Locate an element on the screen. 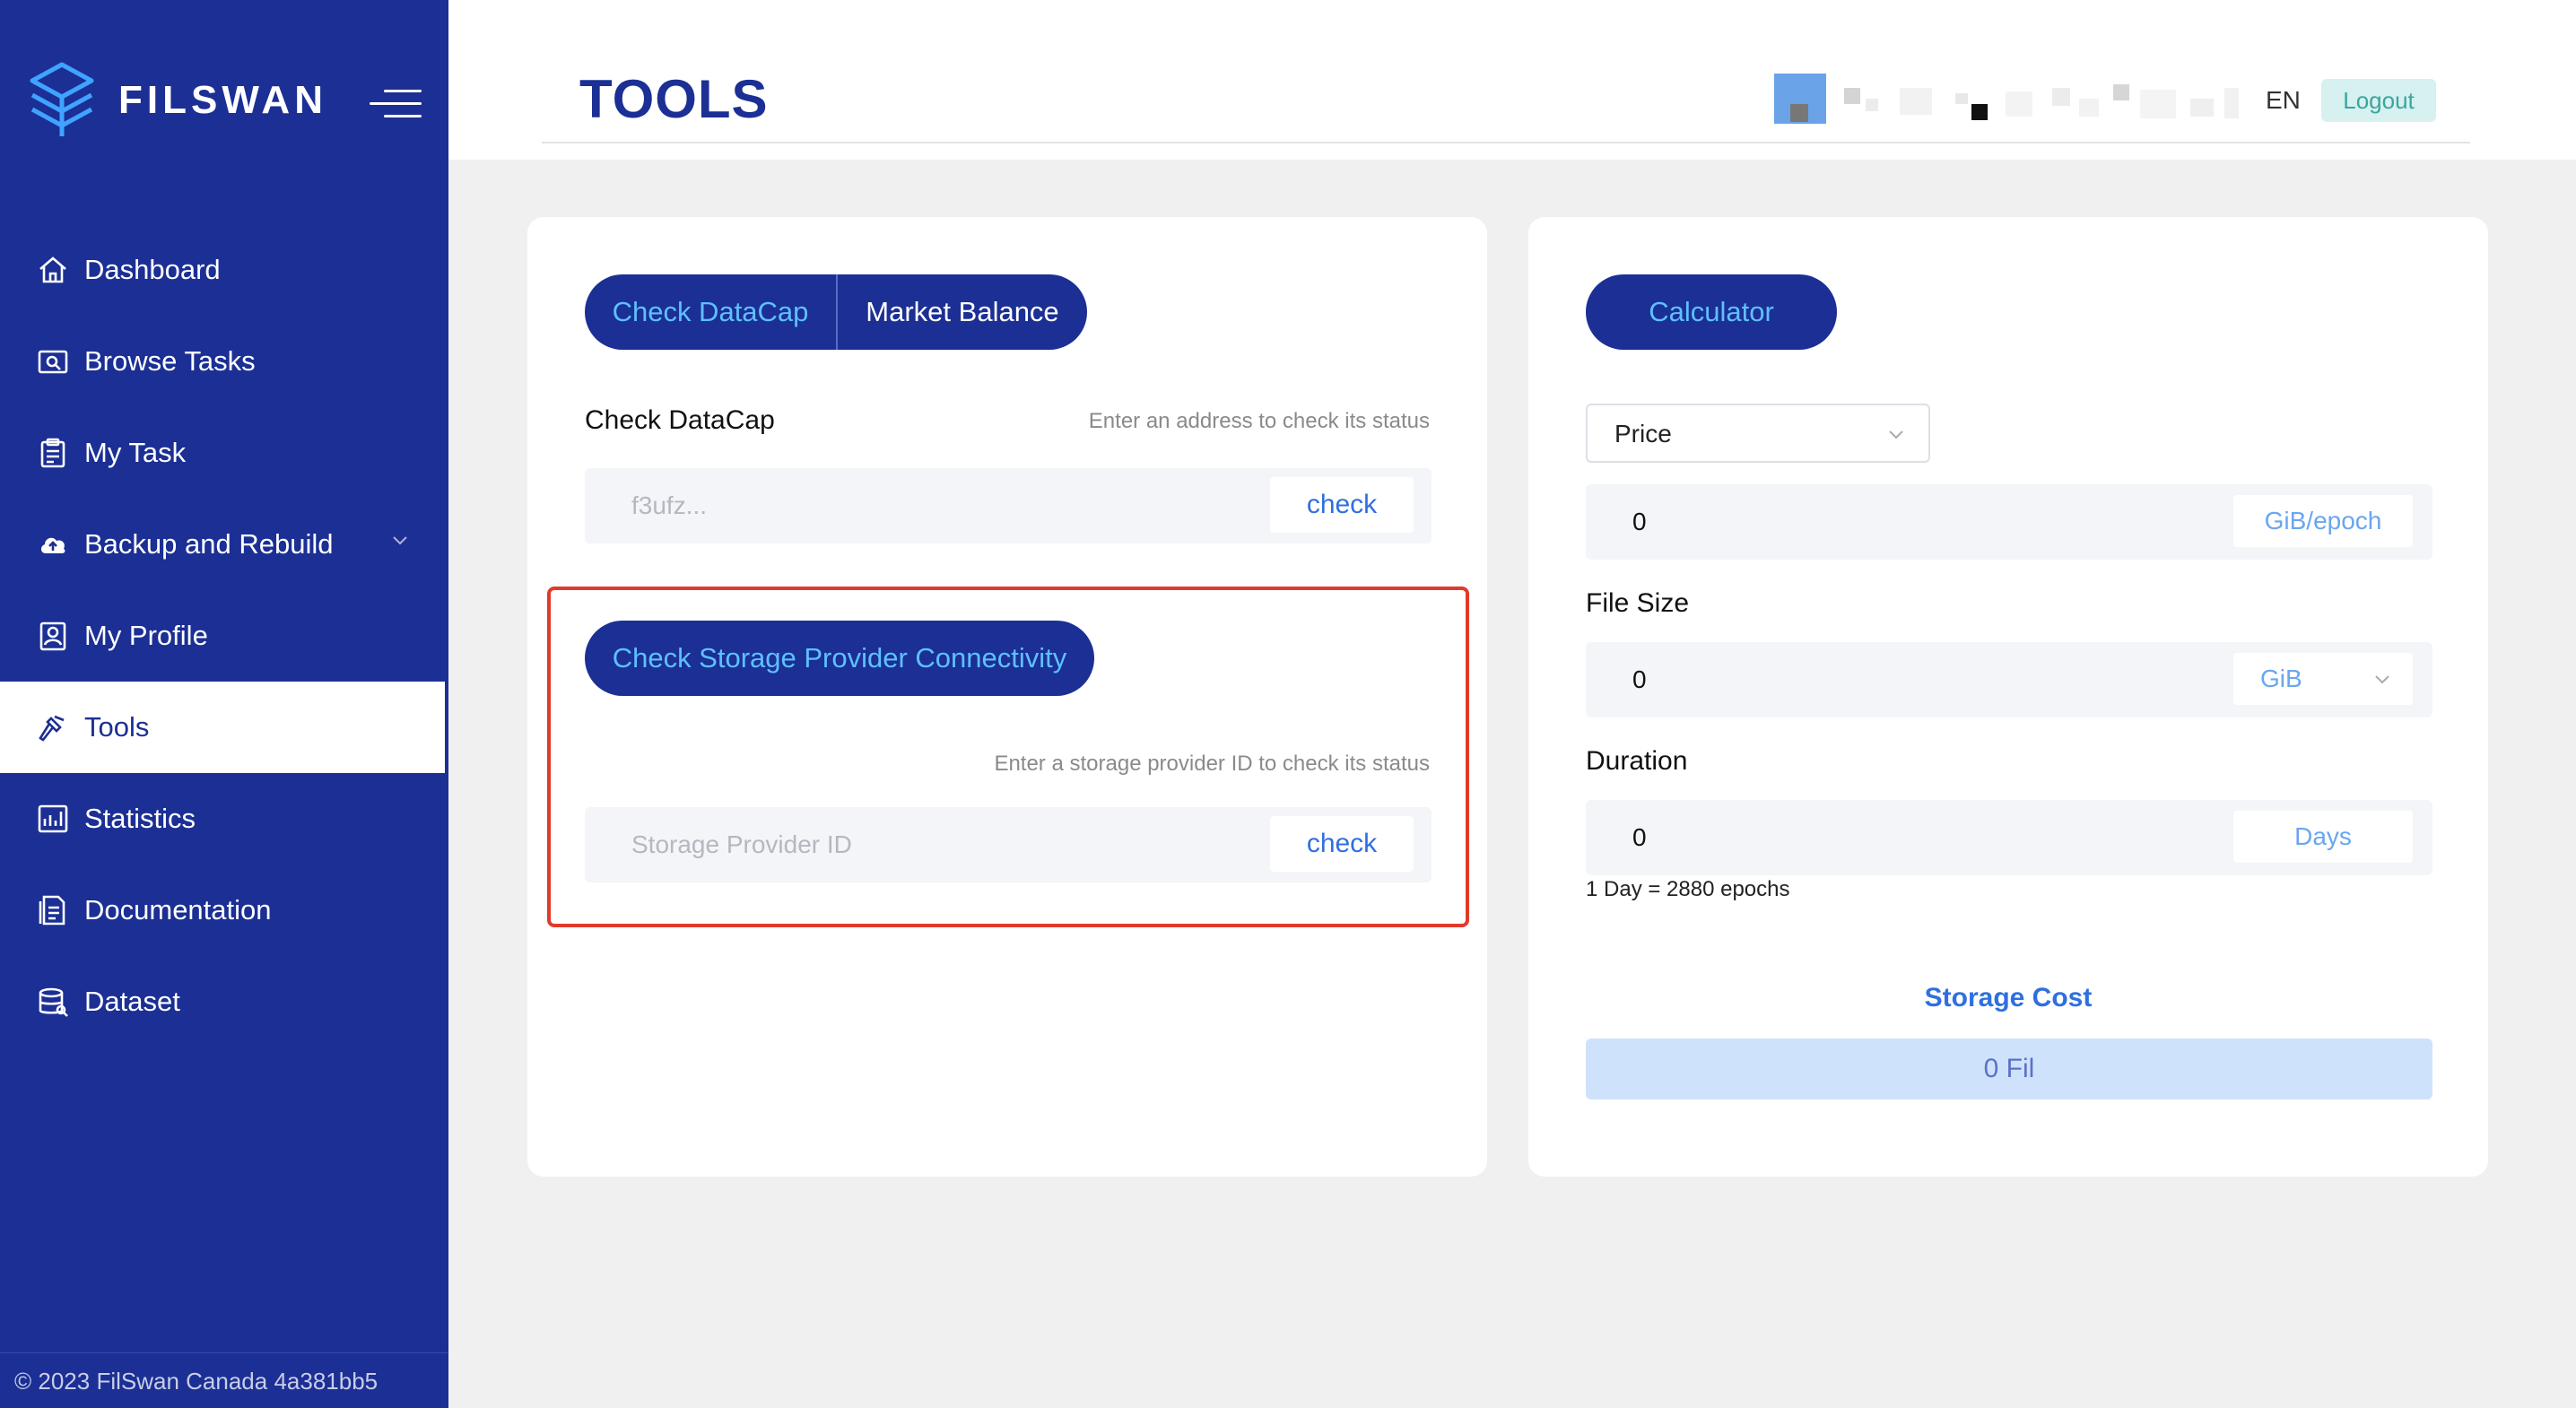 This screenshot has width=2576, height=1408. sidebar-item-dashboard: Dashboard is located at coordinates (224, 270).